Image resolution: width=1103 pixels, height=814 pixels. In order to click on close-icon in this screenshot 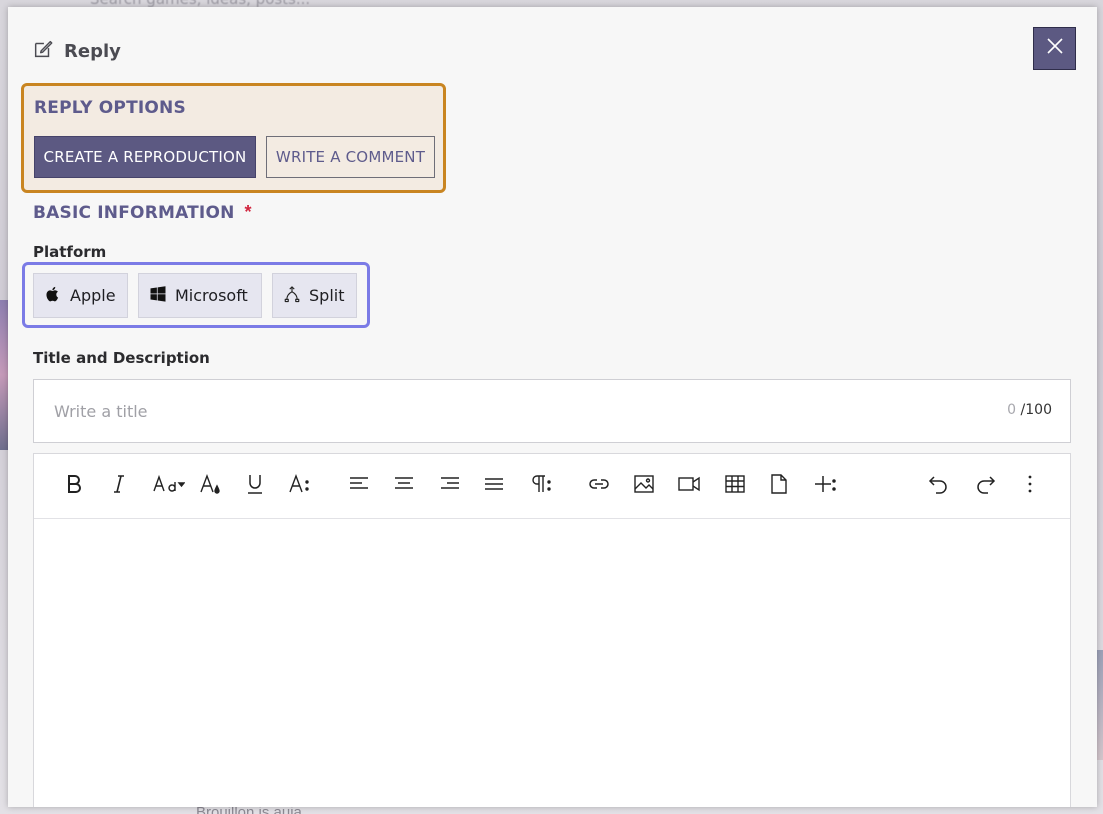, I will do `click(1055, 48)`.